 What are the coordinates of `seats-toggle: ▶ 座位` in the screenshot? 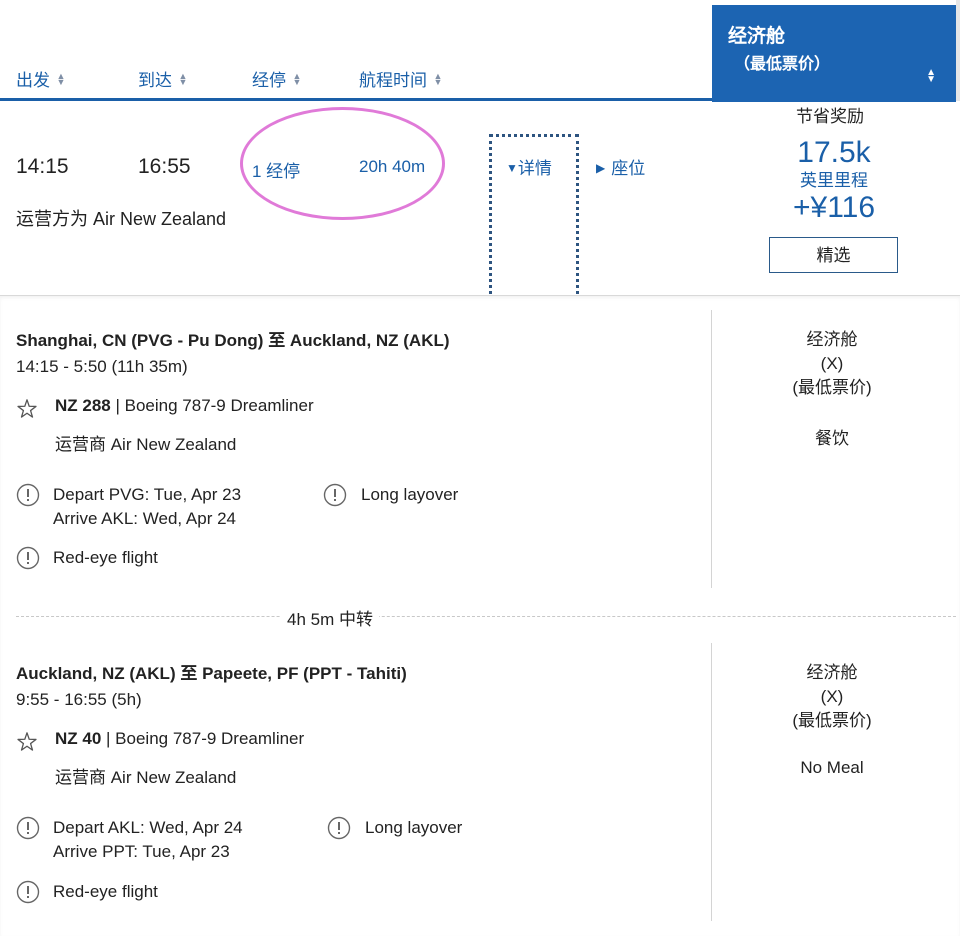 It's located at (620, 166).